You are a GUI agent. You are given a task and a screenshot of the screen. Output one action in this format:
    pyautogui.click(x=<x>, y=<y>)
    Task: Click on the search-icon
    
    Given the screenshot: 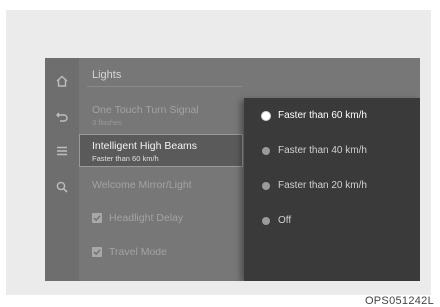 What is the action you would take?
    pyautogui.click(x=62, y=187)
    